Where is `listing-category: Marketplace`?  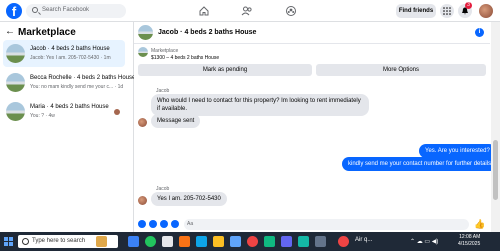
listing-category: Marketplace is located at coordinates (165, 51).